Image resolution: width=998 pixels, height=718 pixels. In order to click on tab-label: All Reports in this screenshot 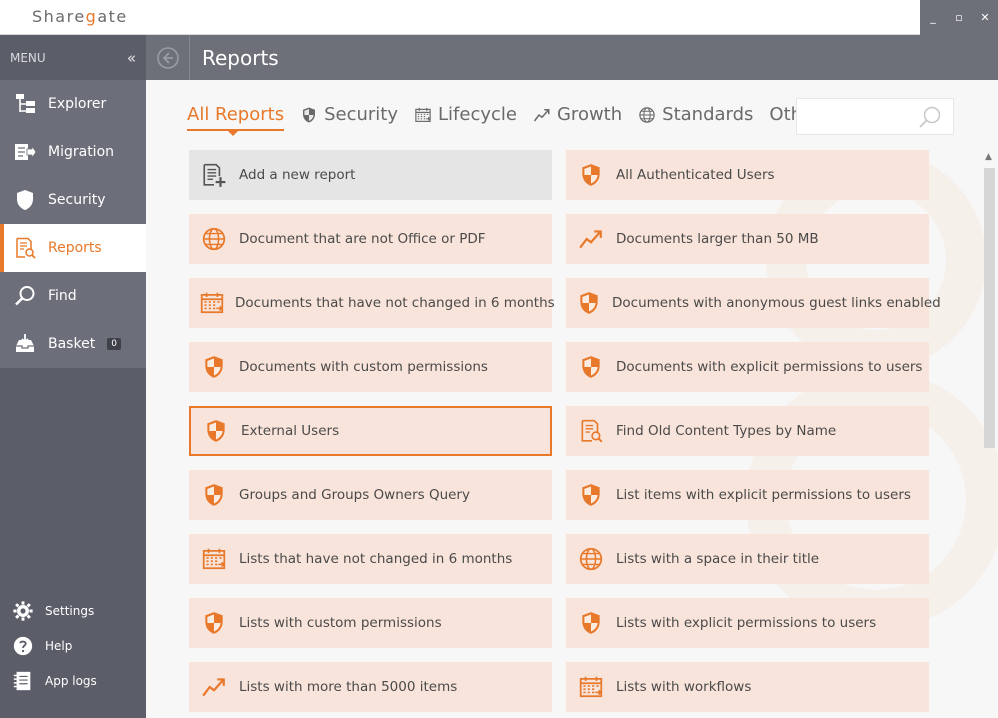, I will do `click(236, 114)`.